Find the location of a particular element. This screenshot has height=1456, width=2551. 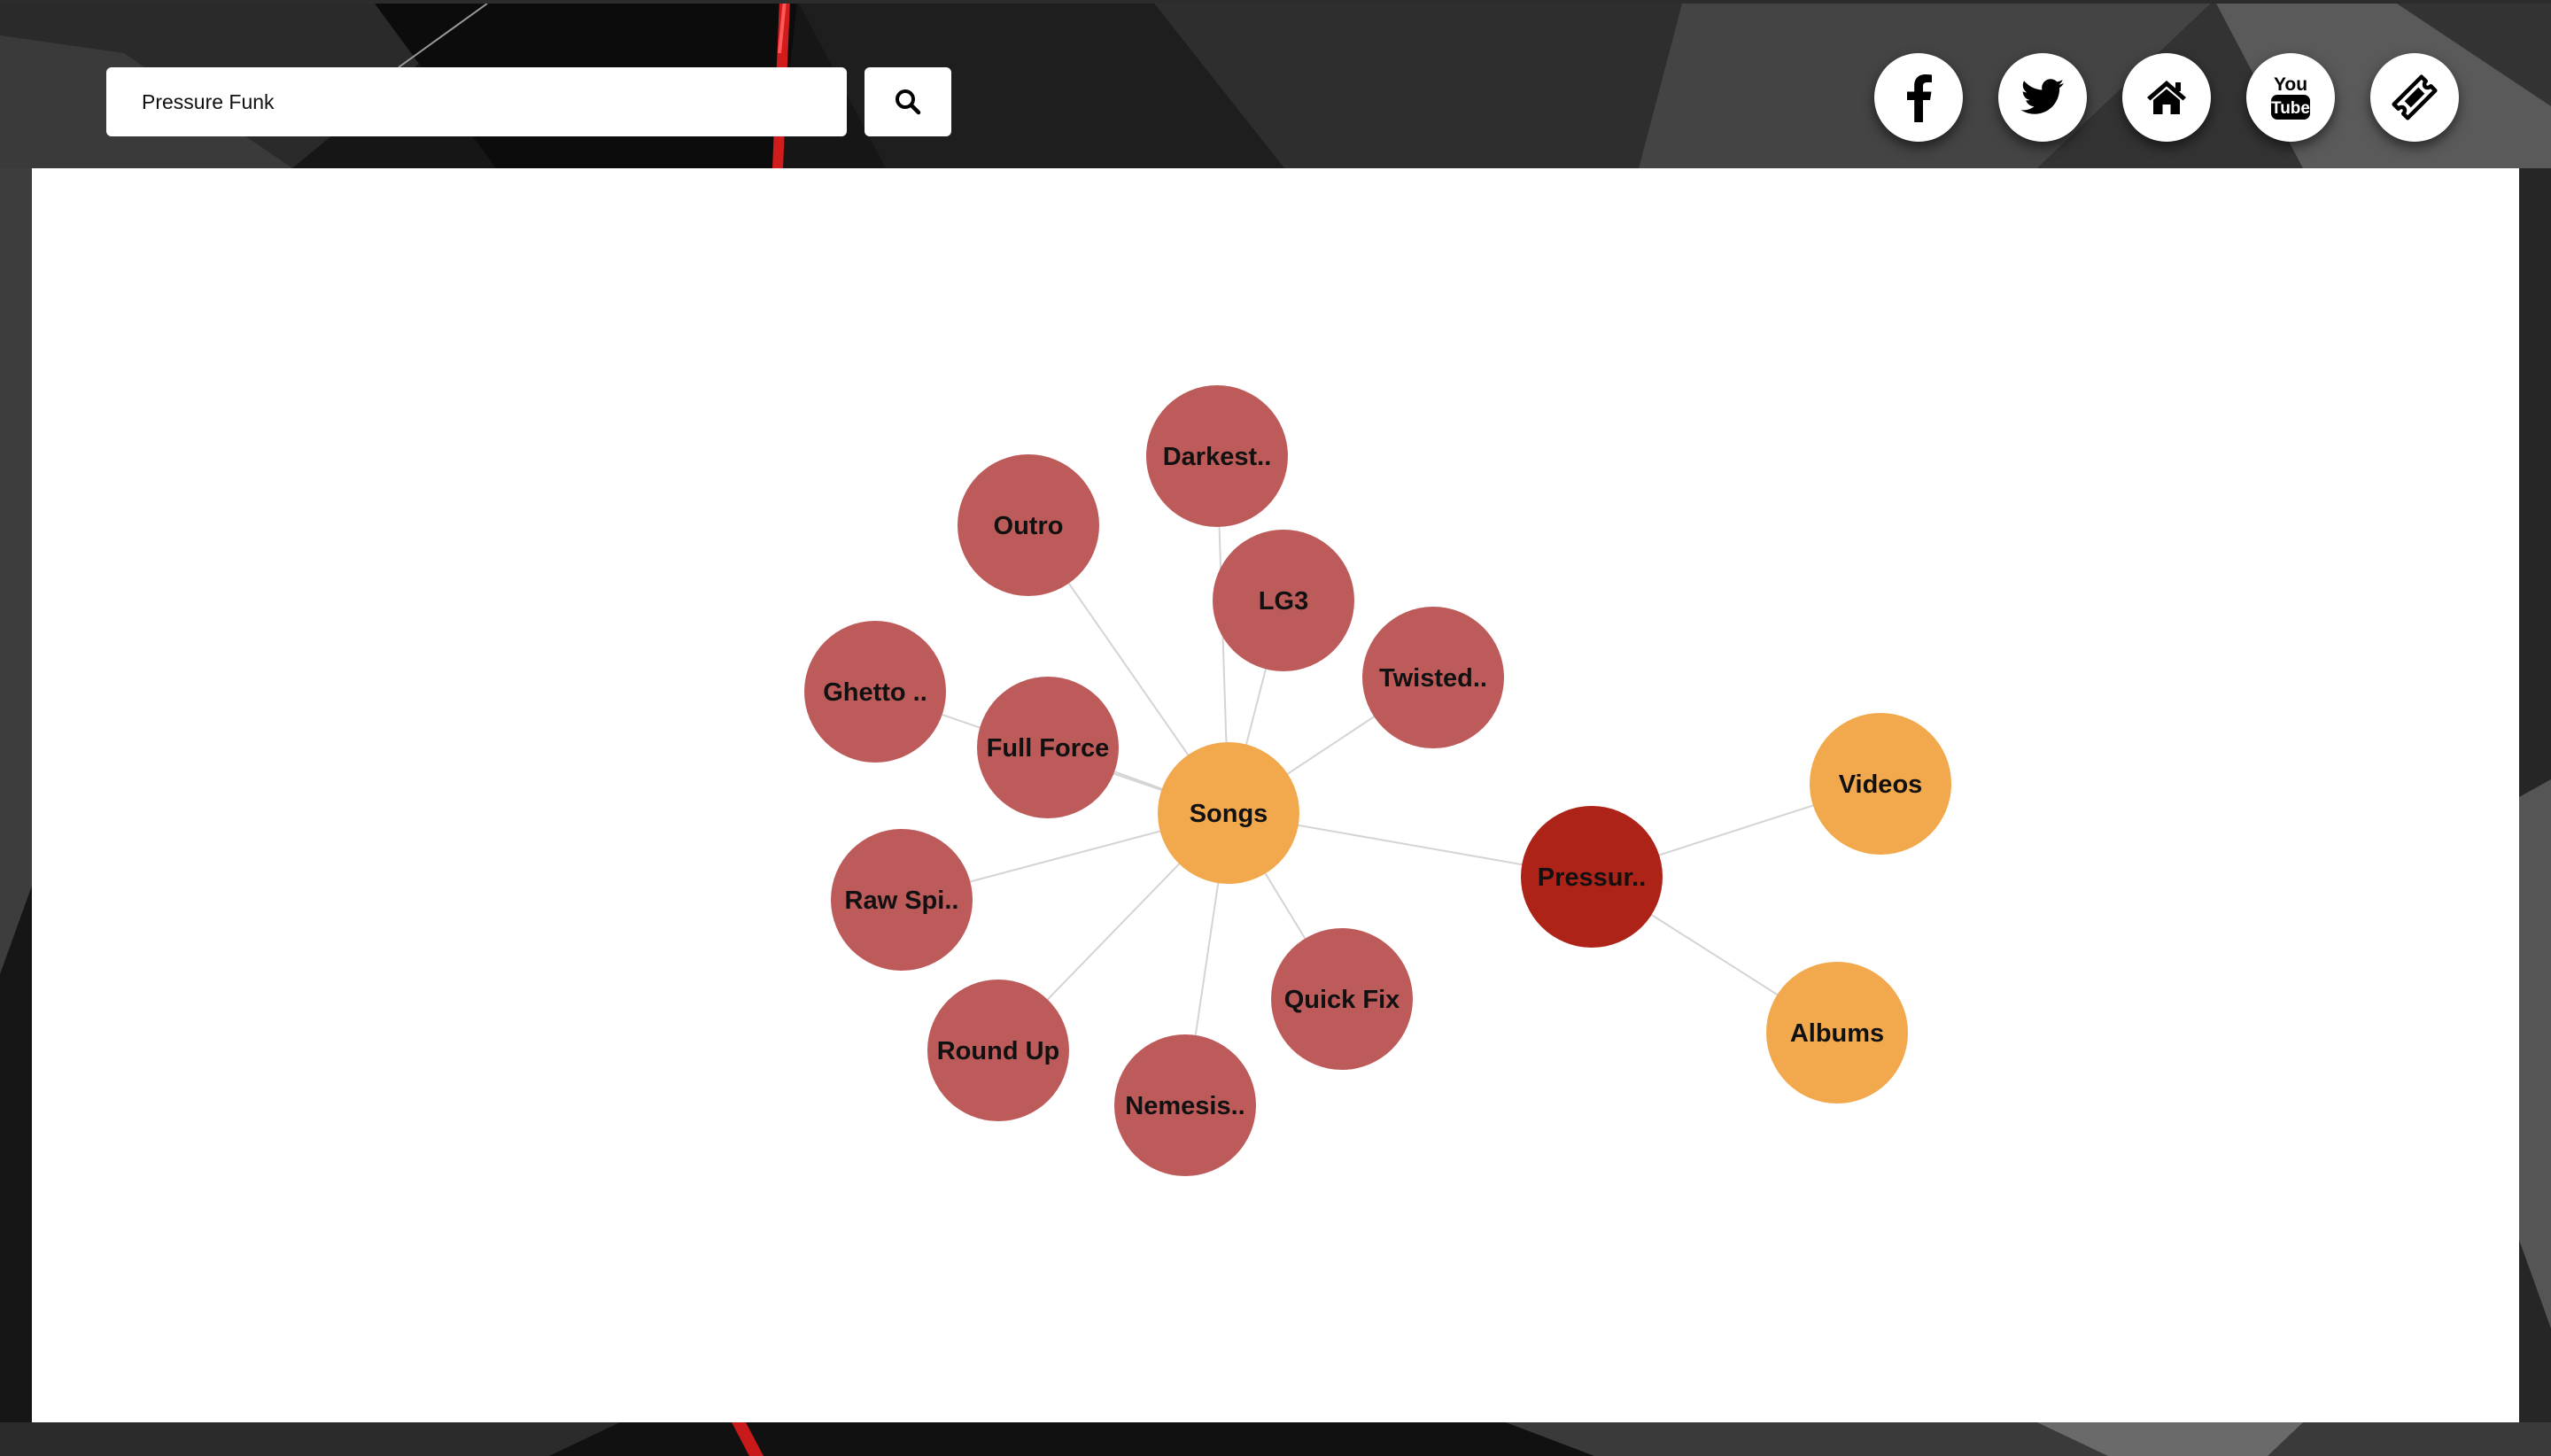

graph-node-outro: Outro is located at coordinates (1028, 525).